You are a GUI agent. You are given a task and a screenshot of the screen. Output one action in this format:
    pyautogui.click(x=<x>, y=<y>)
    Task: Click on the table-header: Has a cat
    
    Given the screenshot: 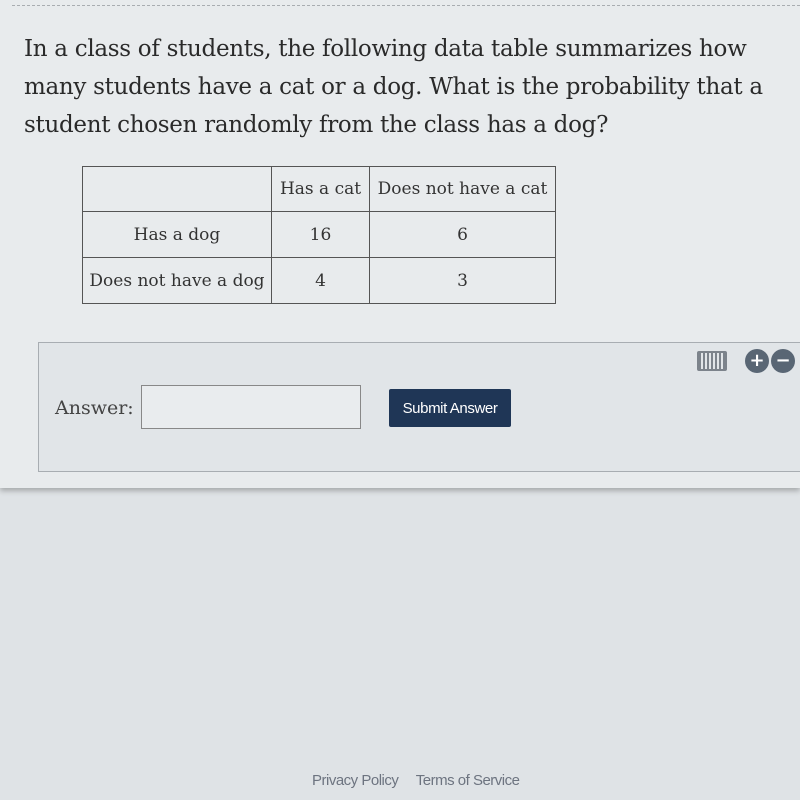 What is the action you would take?
    pyautogui.click(x=320, y=189)
    